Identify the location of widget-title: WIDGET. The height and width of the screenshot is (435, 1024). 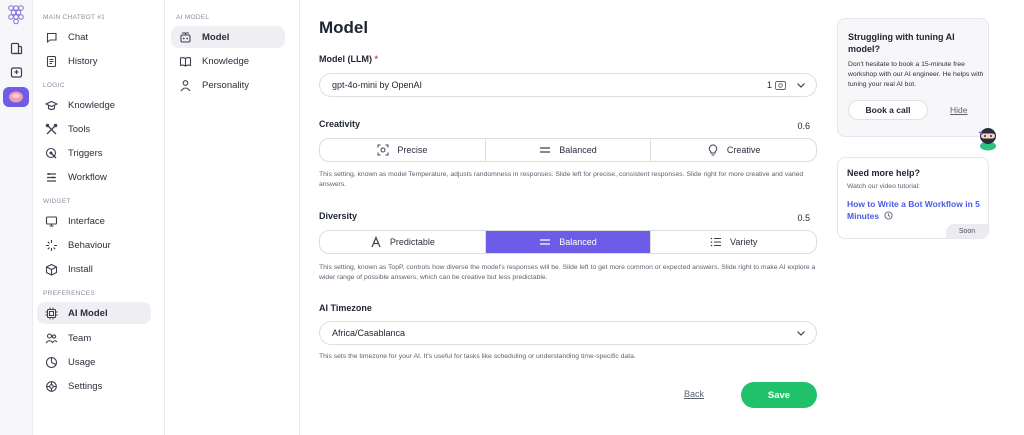
(57, 201).